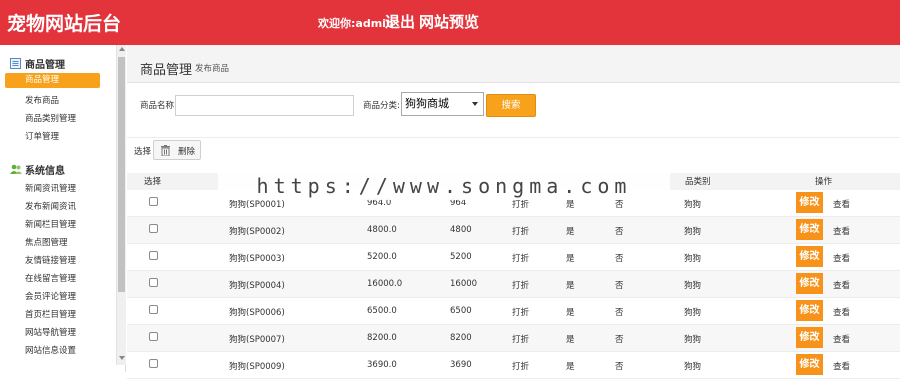 This screenshot has height=379, width=900. Describe the element at coordinates (50, 188) in the screenshot. I see `sidebar-item-news: 新闻资讯管理` at that location.